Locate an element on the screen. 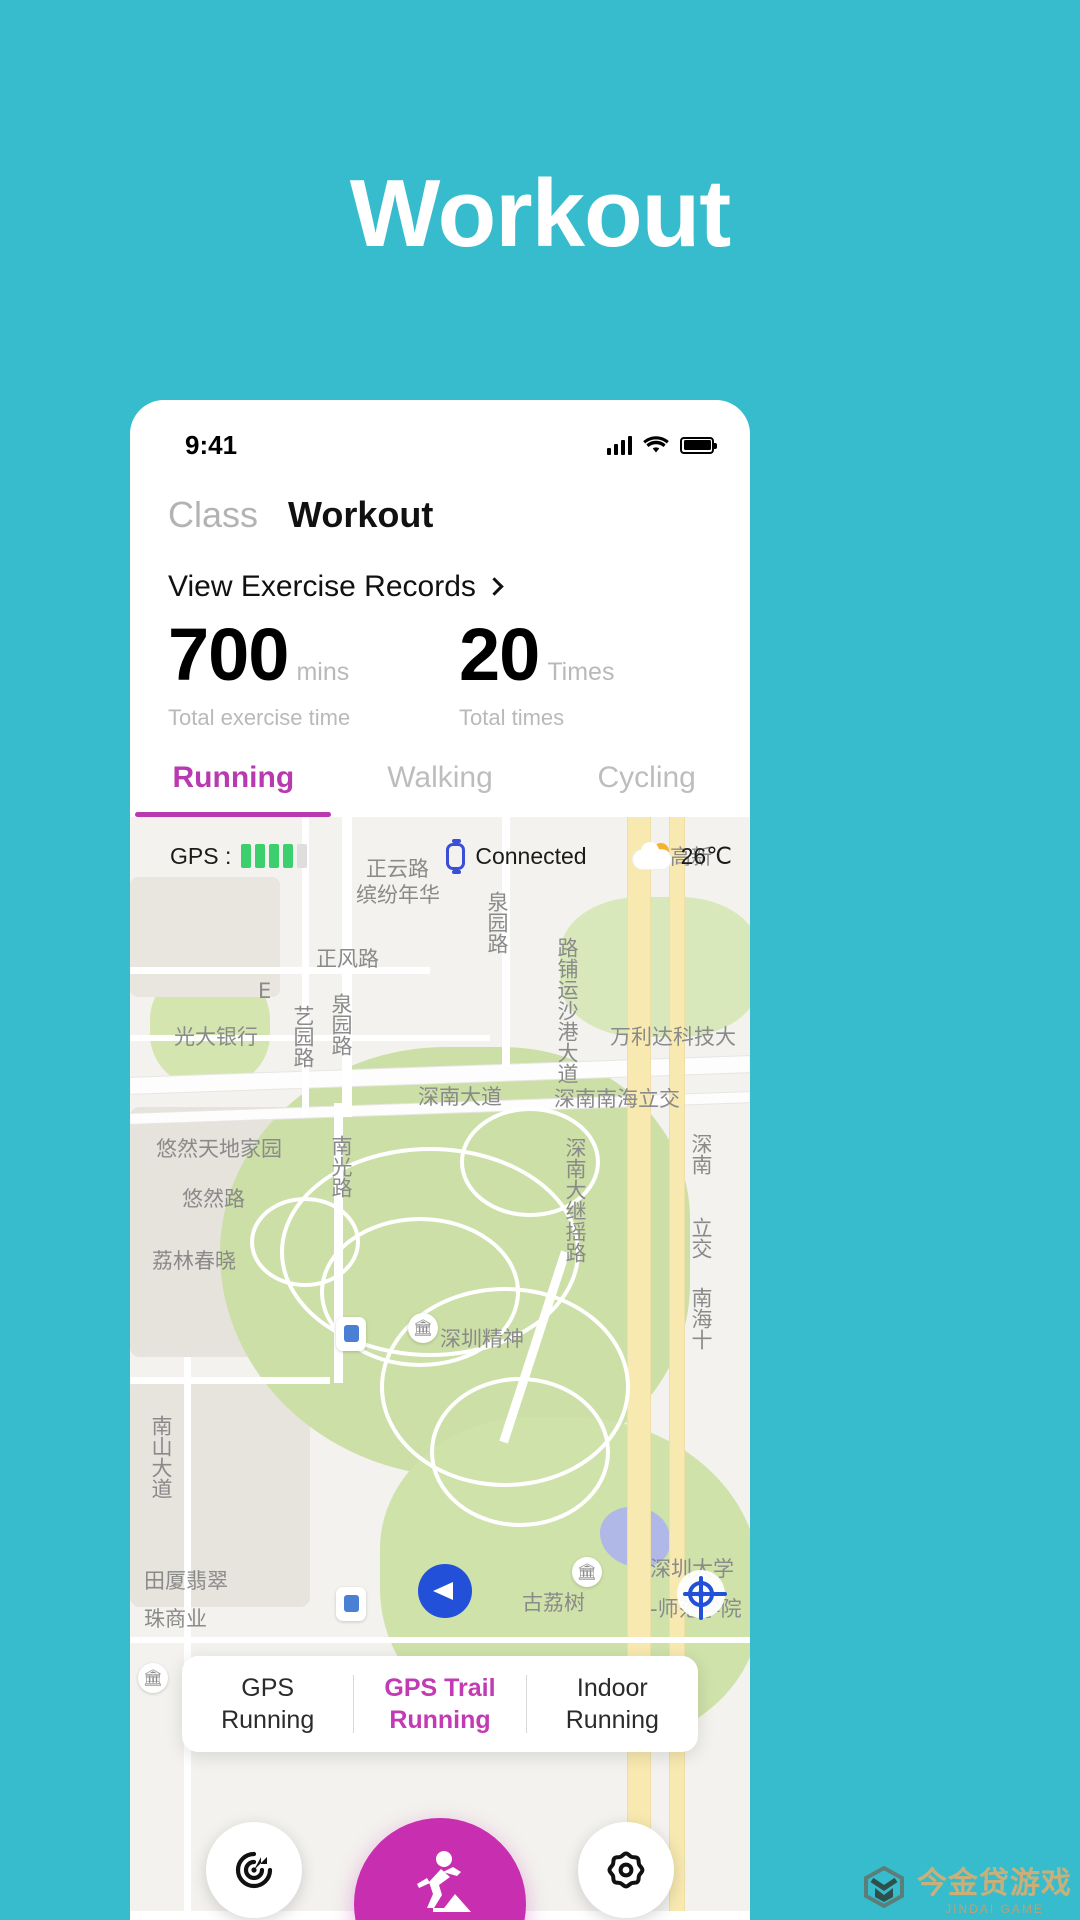  watermark-cn: 今金贷游戏 is located at coordinates (994, 1883).